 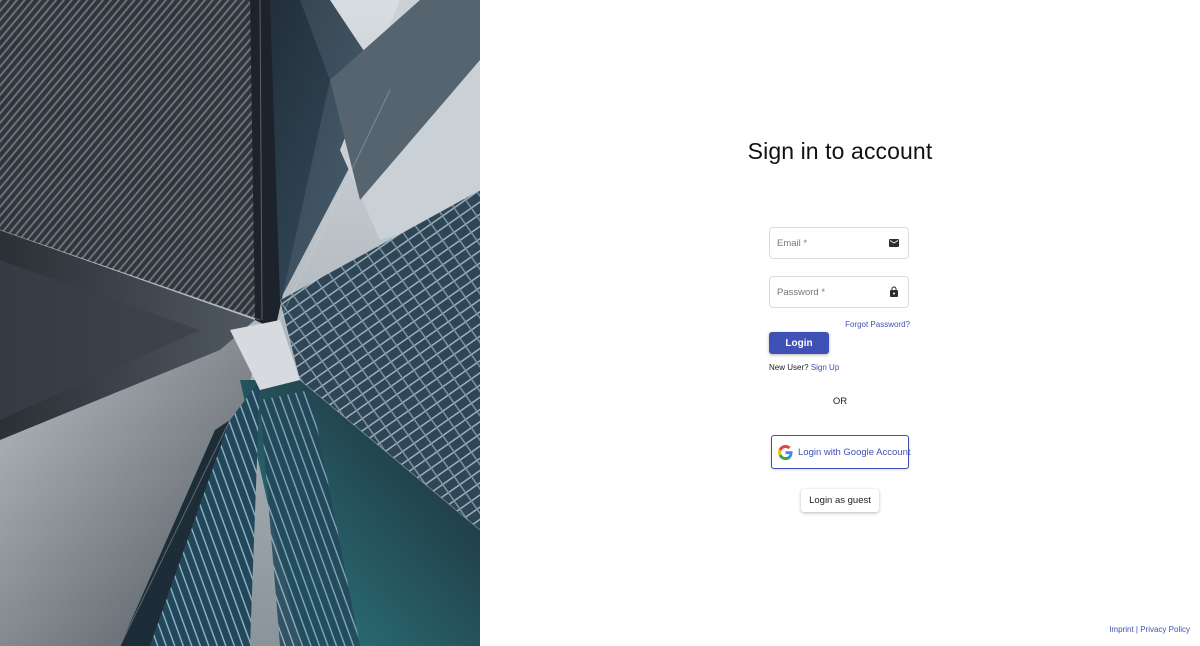 What do you see at coordinates (877, 324) in the screenshot?
I see `forgot-password-link: Forgot Password?` at bounding box center [877, 324].